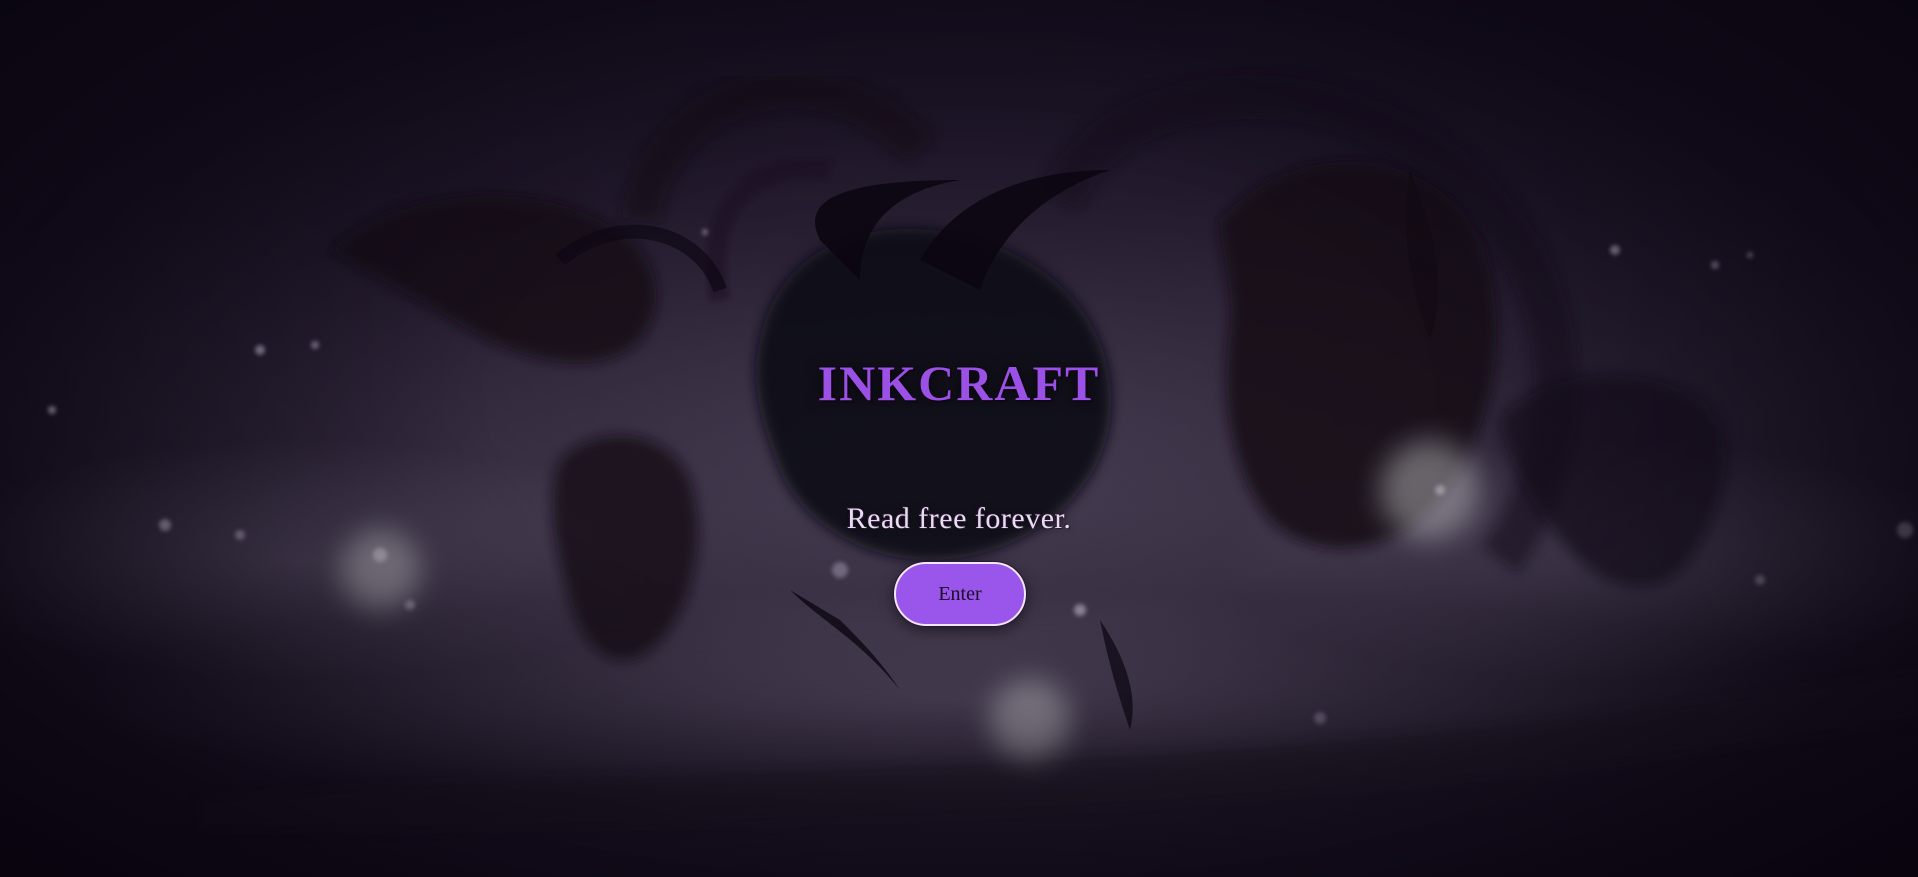  Describe the element at coordinates (959, 518) in the screenshot. I see `tagline: Read free forever.` at that location.